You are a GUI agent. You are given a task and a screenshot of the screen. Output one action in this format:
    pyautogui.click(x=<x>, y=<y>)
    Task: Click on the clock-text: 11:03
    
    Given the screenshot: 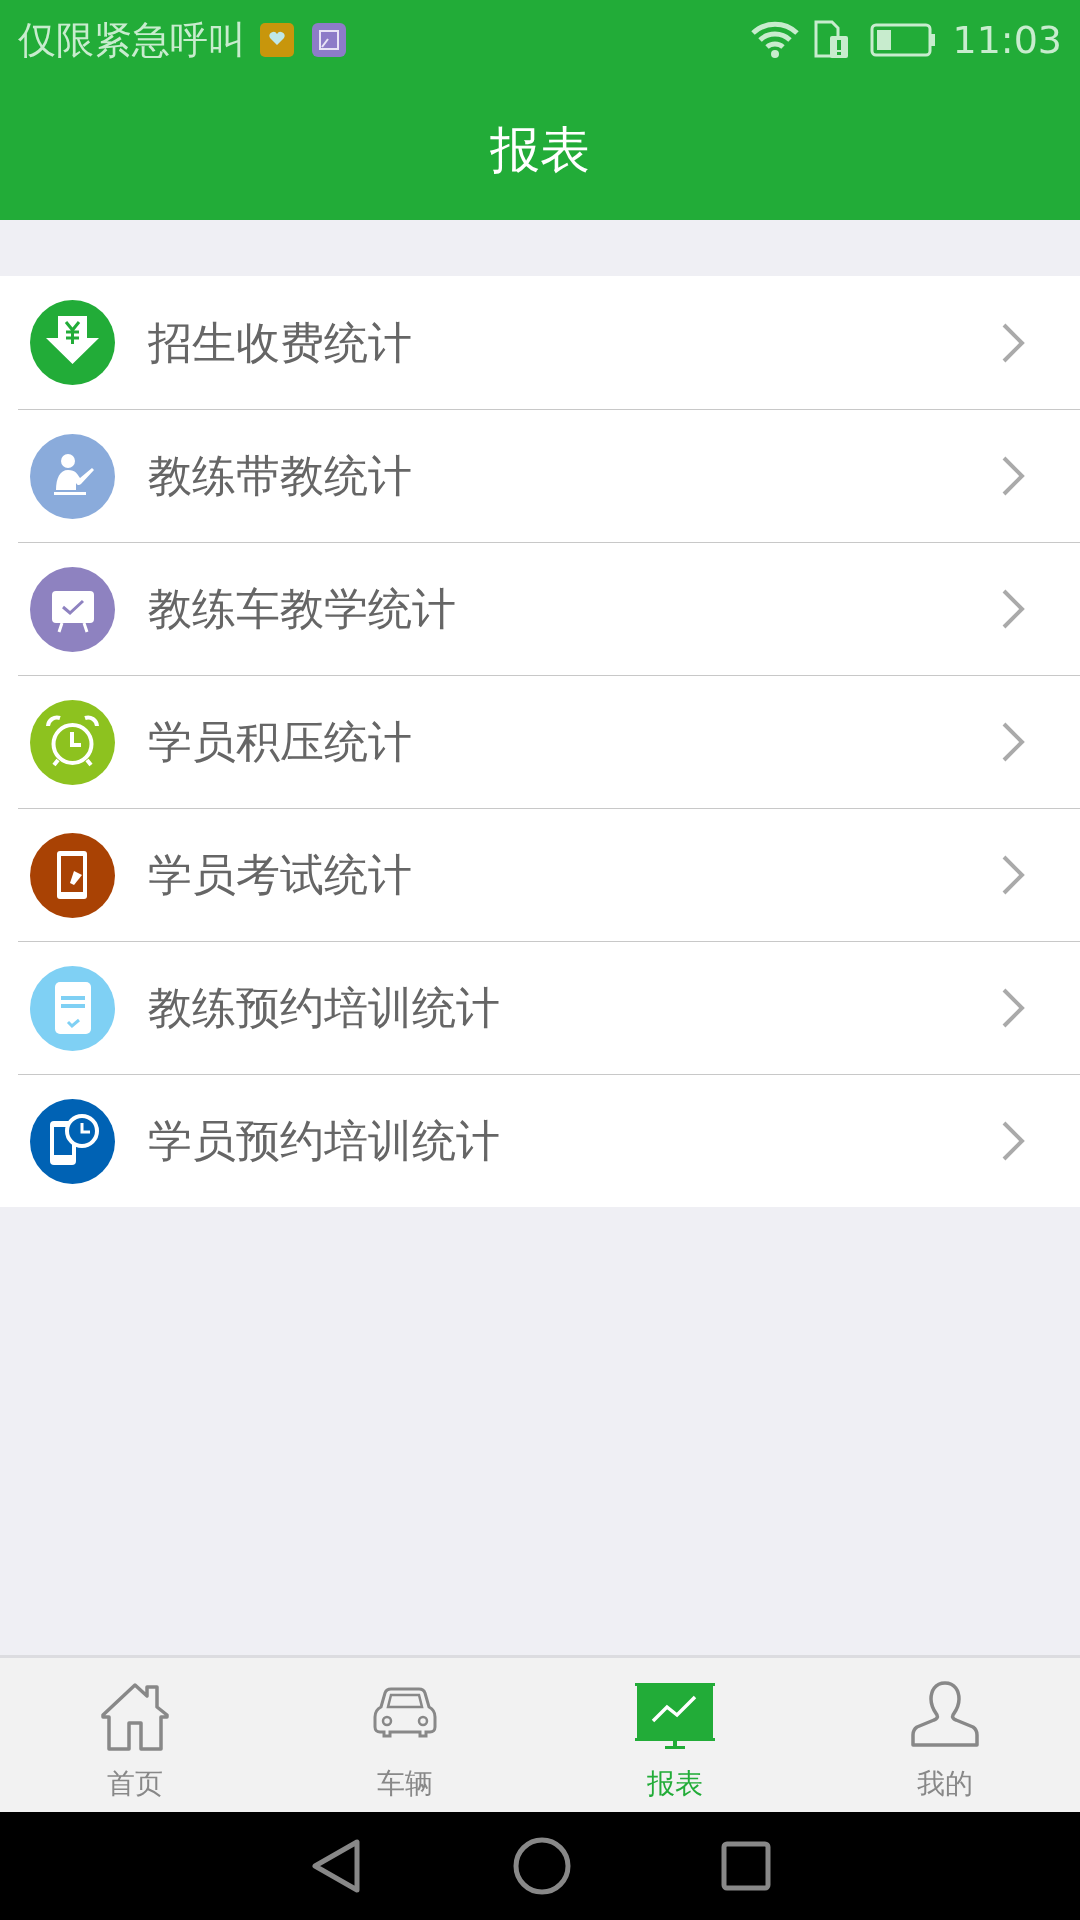 What is the action you would take?
    pyautogui.click(x=1007, y=40)
    